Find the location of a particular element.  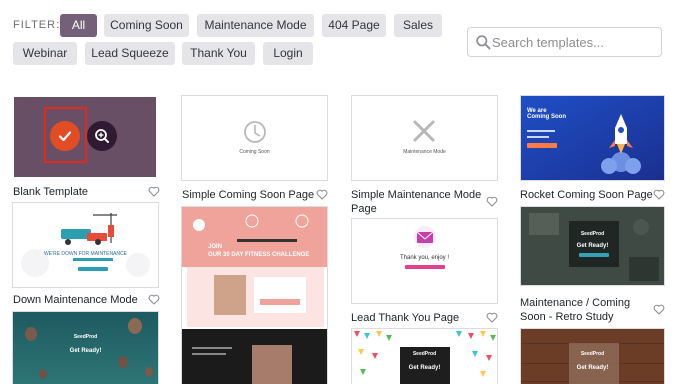

filter-chip-404-page: 404 Page is located at coordinates (354, 25).